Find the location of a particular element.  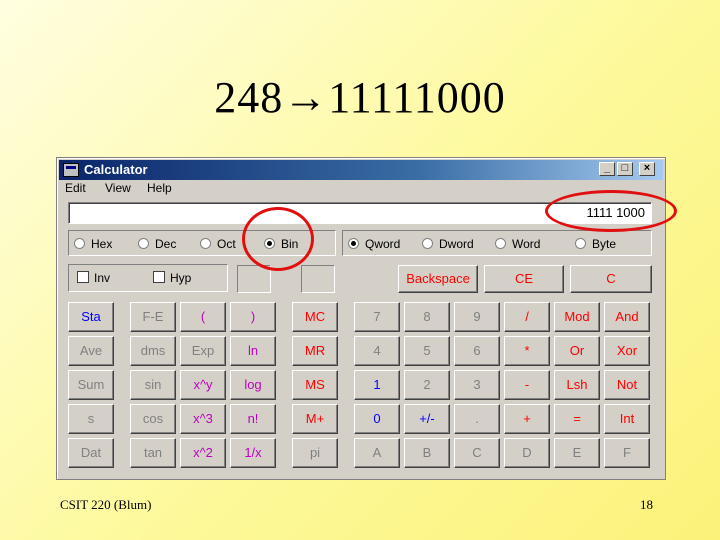

key-1-9: Or is located at coordinates (577, 351).